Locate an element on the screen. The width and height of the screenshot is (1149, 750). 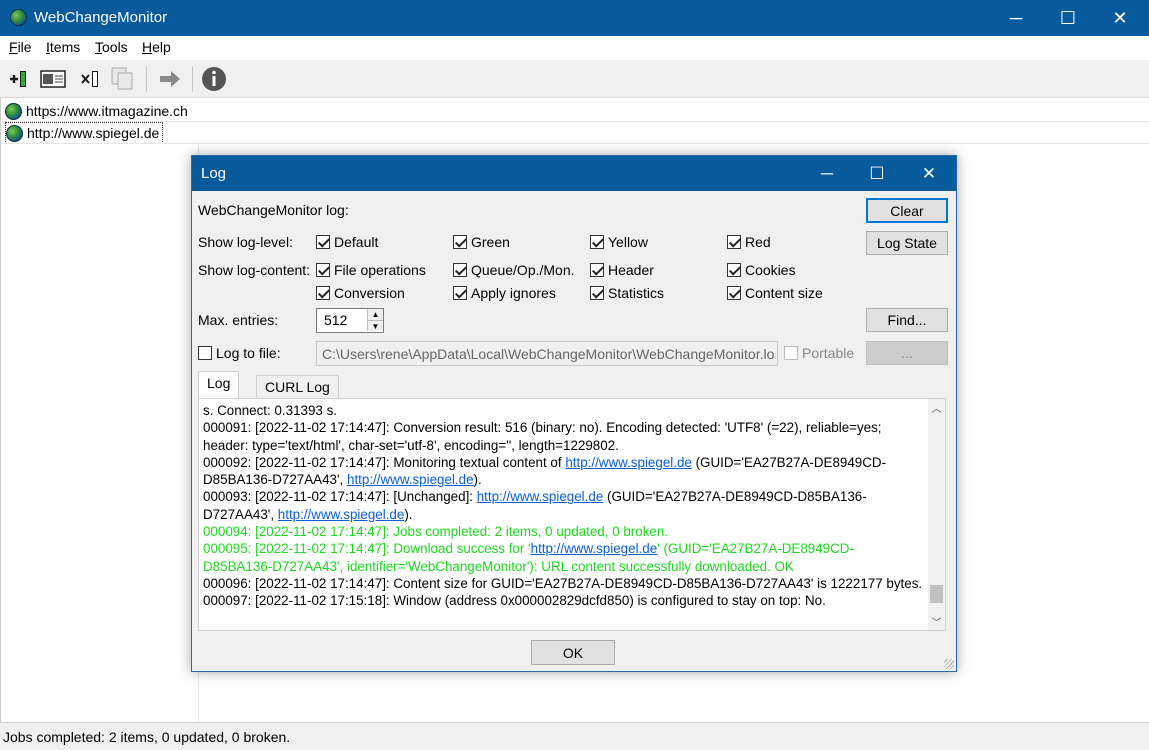
maximize-button: ☐ is located at coordinates (1068, 18).